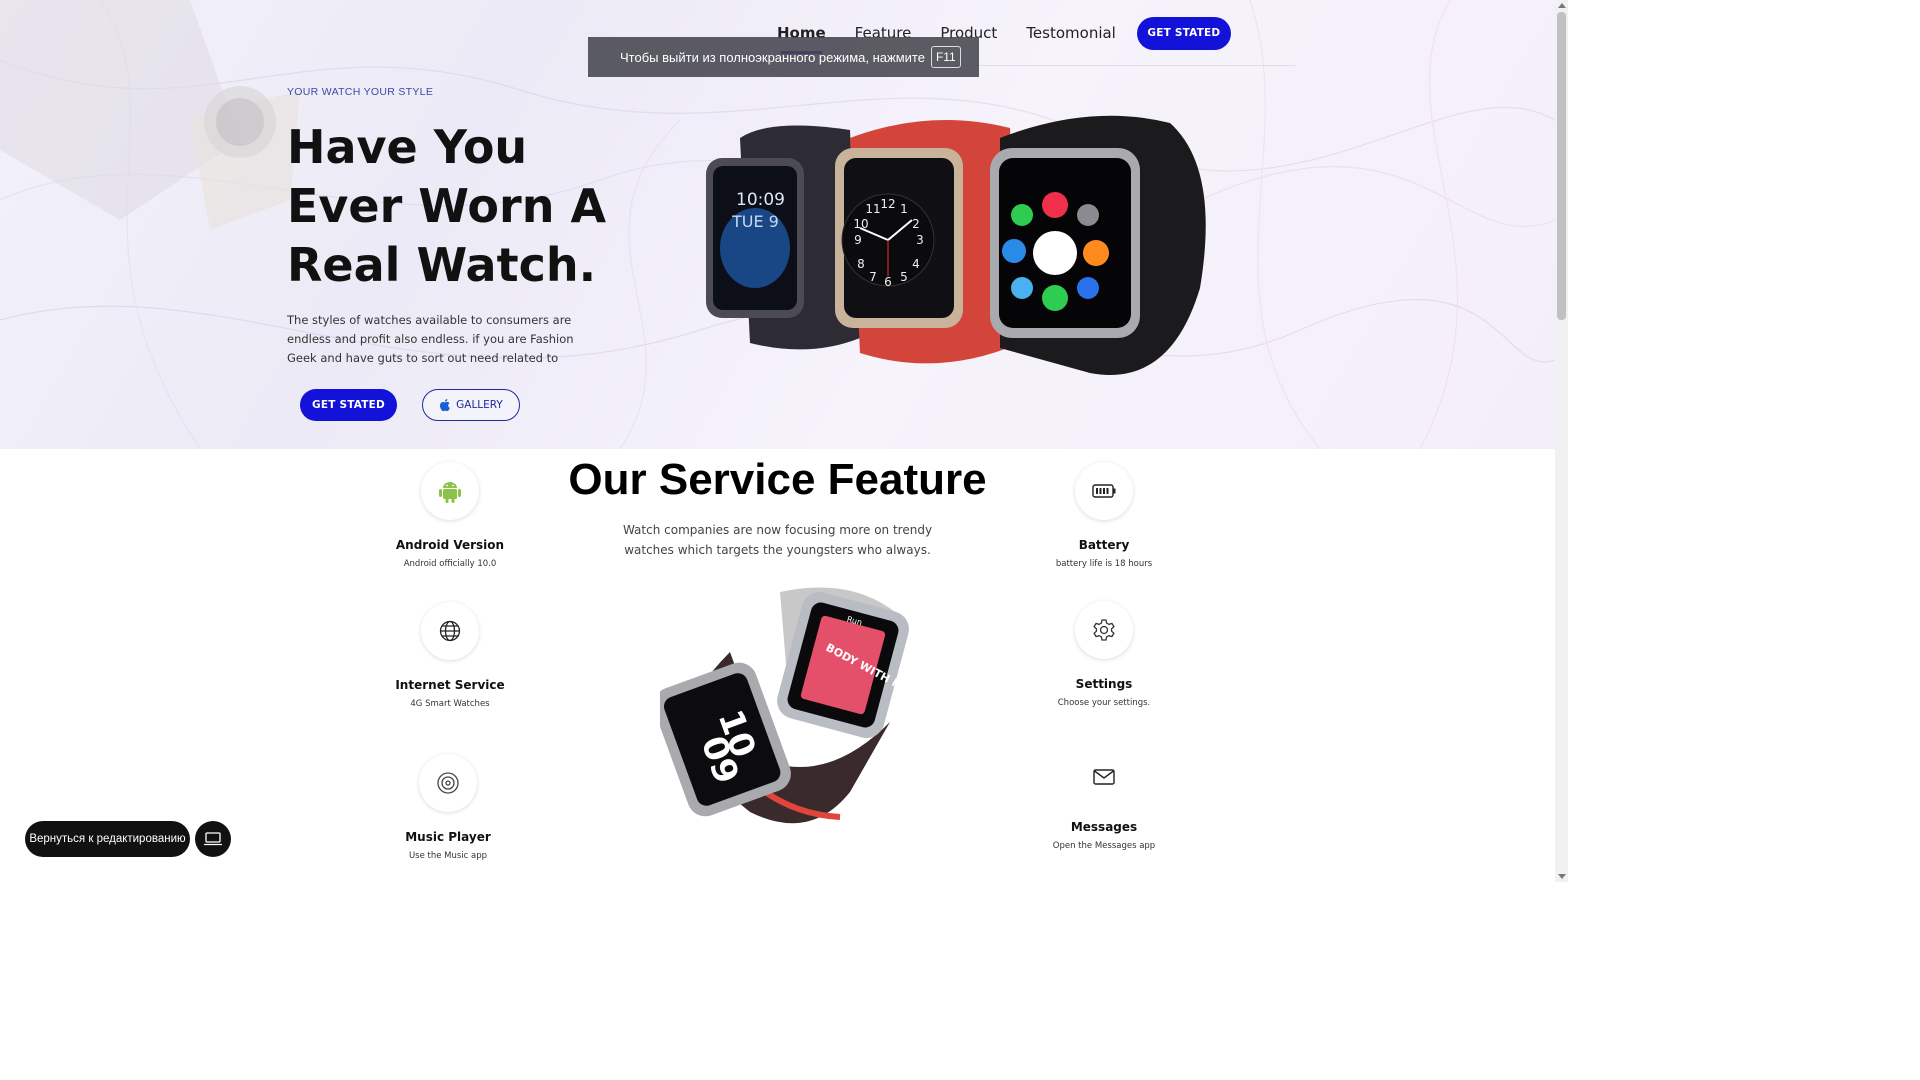 Image resolution: width=1920 pixels, height=1080 pixels. Describe the element at coordinates (1071, 33) in the screenshot. I see `nav-testimonial: Testomonial` at that location.